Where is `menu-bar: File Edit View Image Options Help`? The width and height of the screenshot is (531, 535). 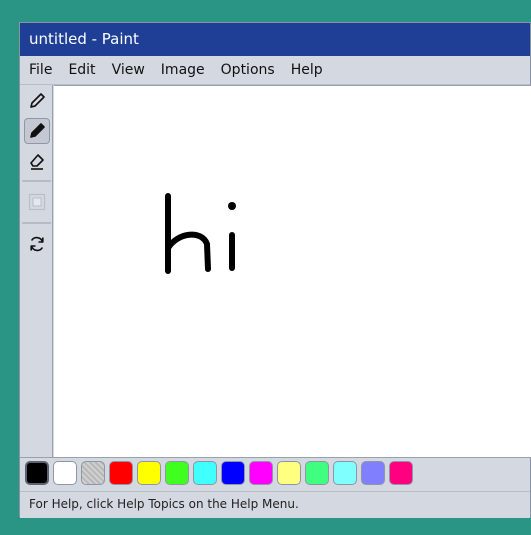
menu-bar: File Edit View Image Options Help is located at coordinates (275, 70).